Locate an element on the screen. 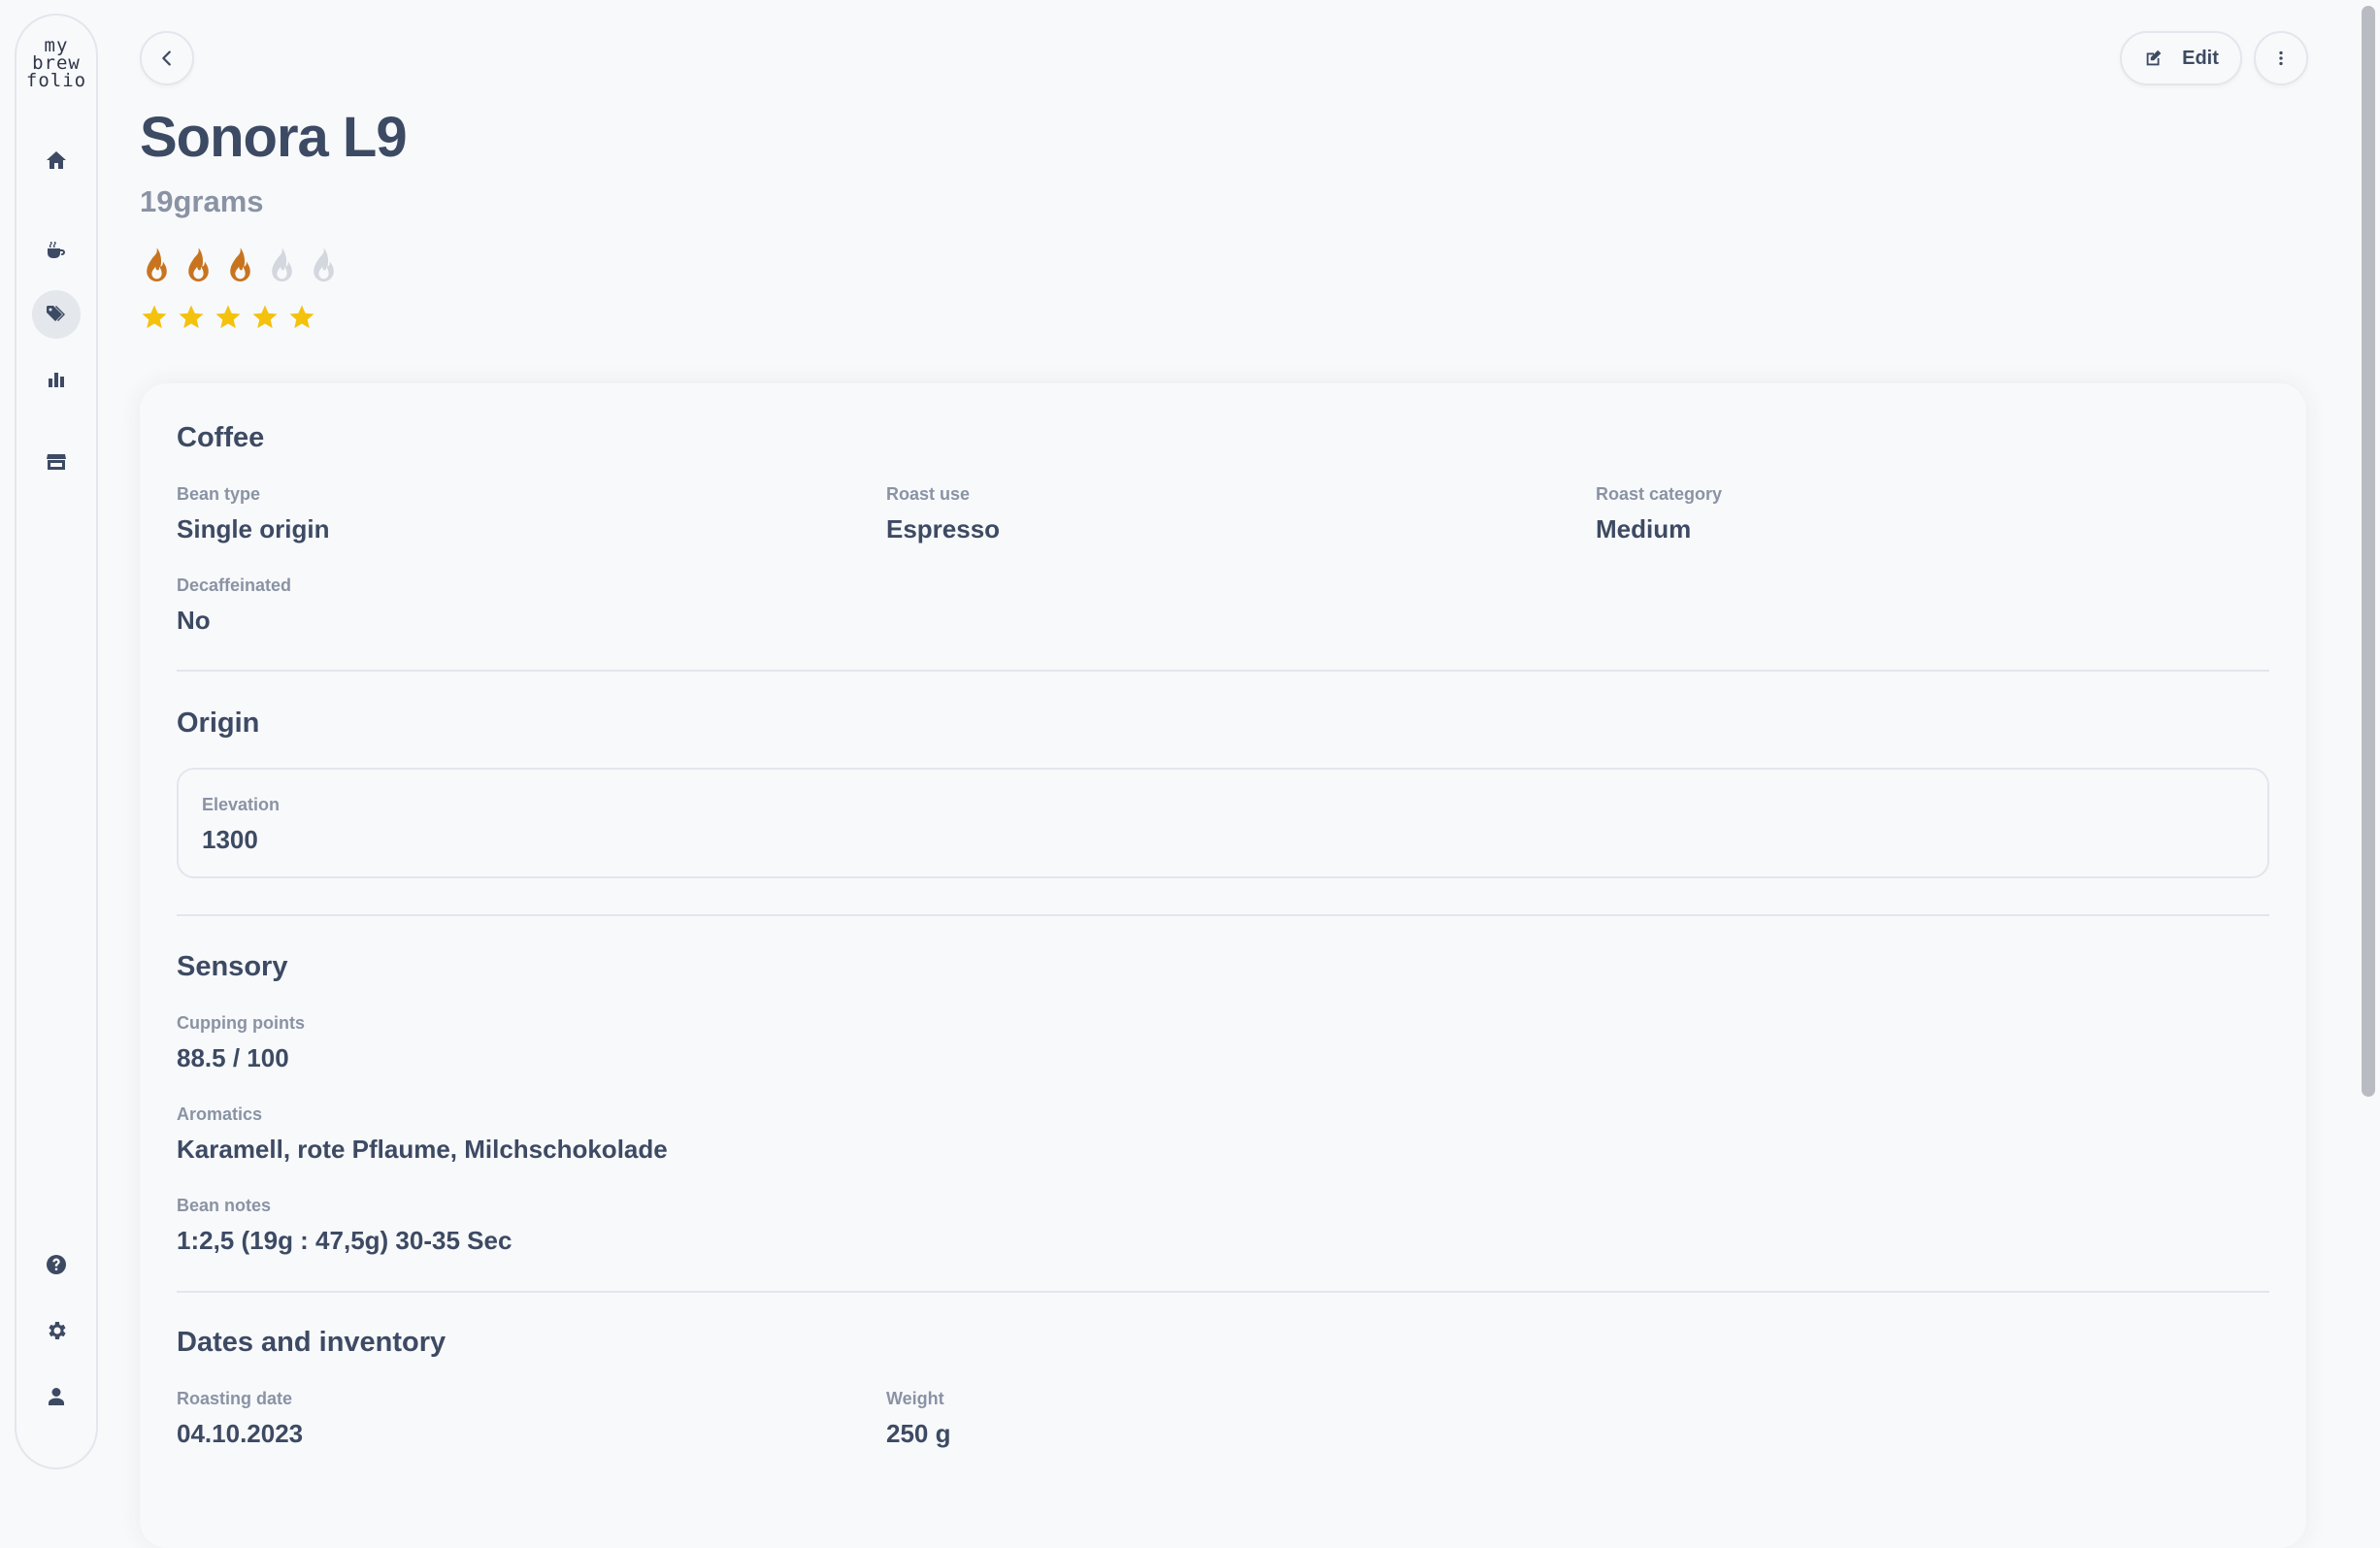 The image size is (2380, 1548). page-title: Sonora L9 is located at coordinates (274, 137).